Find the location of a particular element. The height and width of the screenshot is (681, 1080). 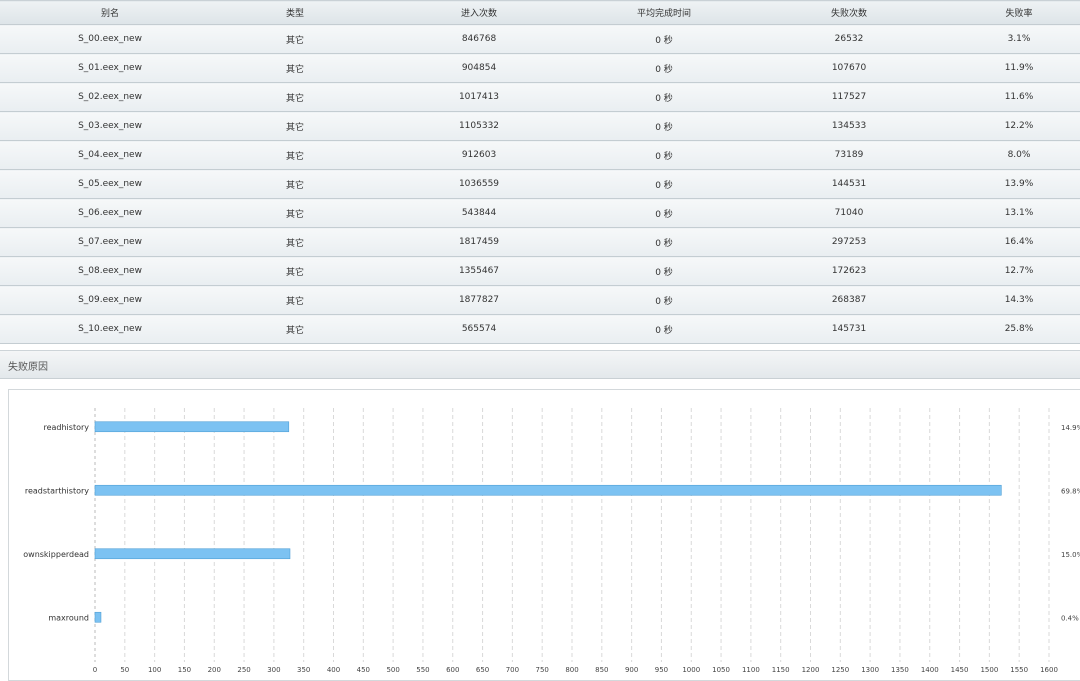

section-title: 失败原因 is located at coordinates (28, 367).